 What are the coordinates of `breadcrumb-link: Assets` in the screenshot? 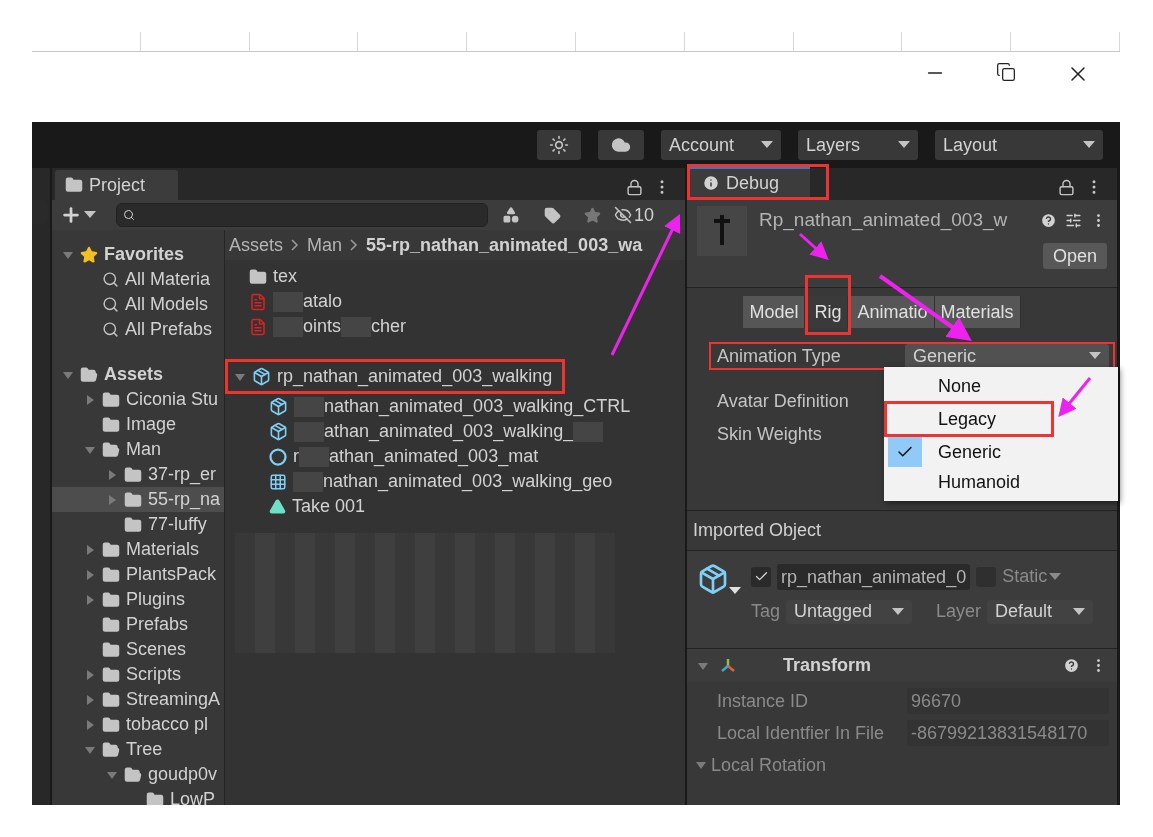 It's located at (256, 245).